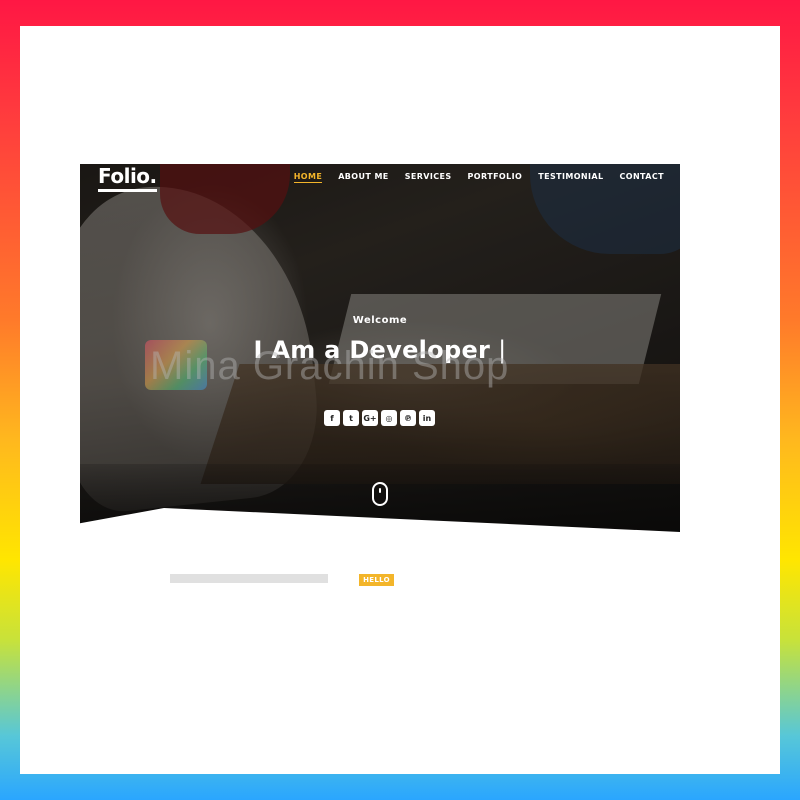 Image resolution: width=800 pixels, height=800 pixels. What do you see at coordinates (363, 177) in the screenshot?
I see `nav-item-about-me: ABOUT ME` at bounding box center [363, 177].